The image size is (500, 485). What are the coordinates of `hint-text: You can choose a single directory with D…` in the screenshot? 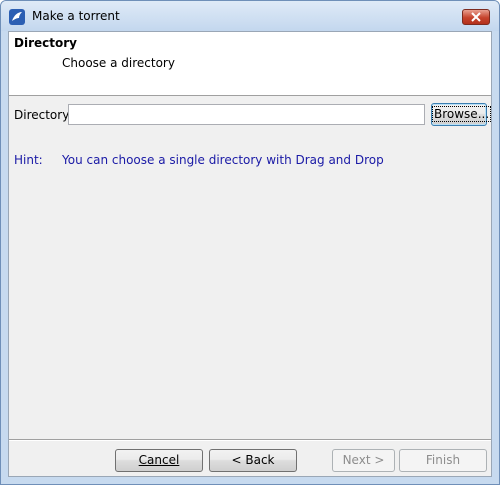 It's located at (223, 160).